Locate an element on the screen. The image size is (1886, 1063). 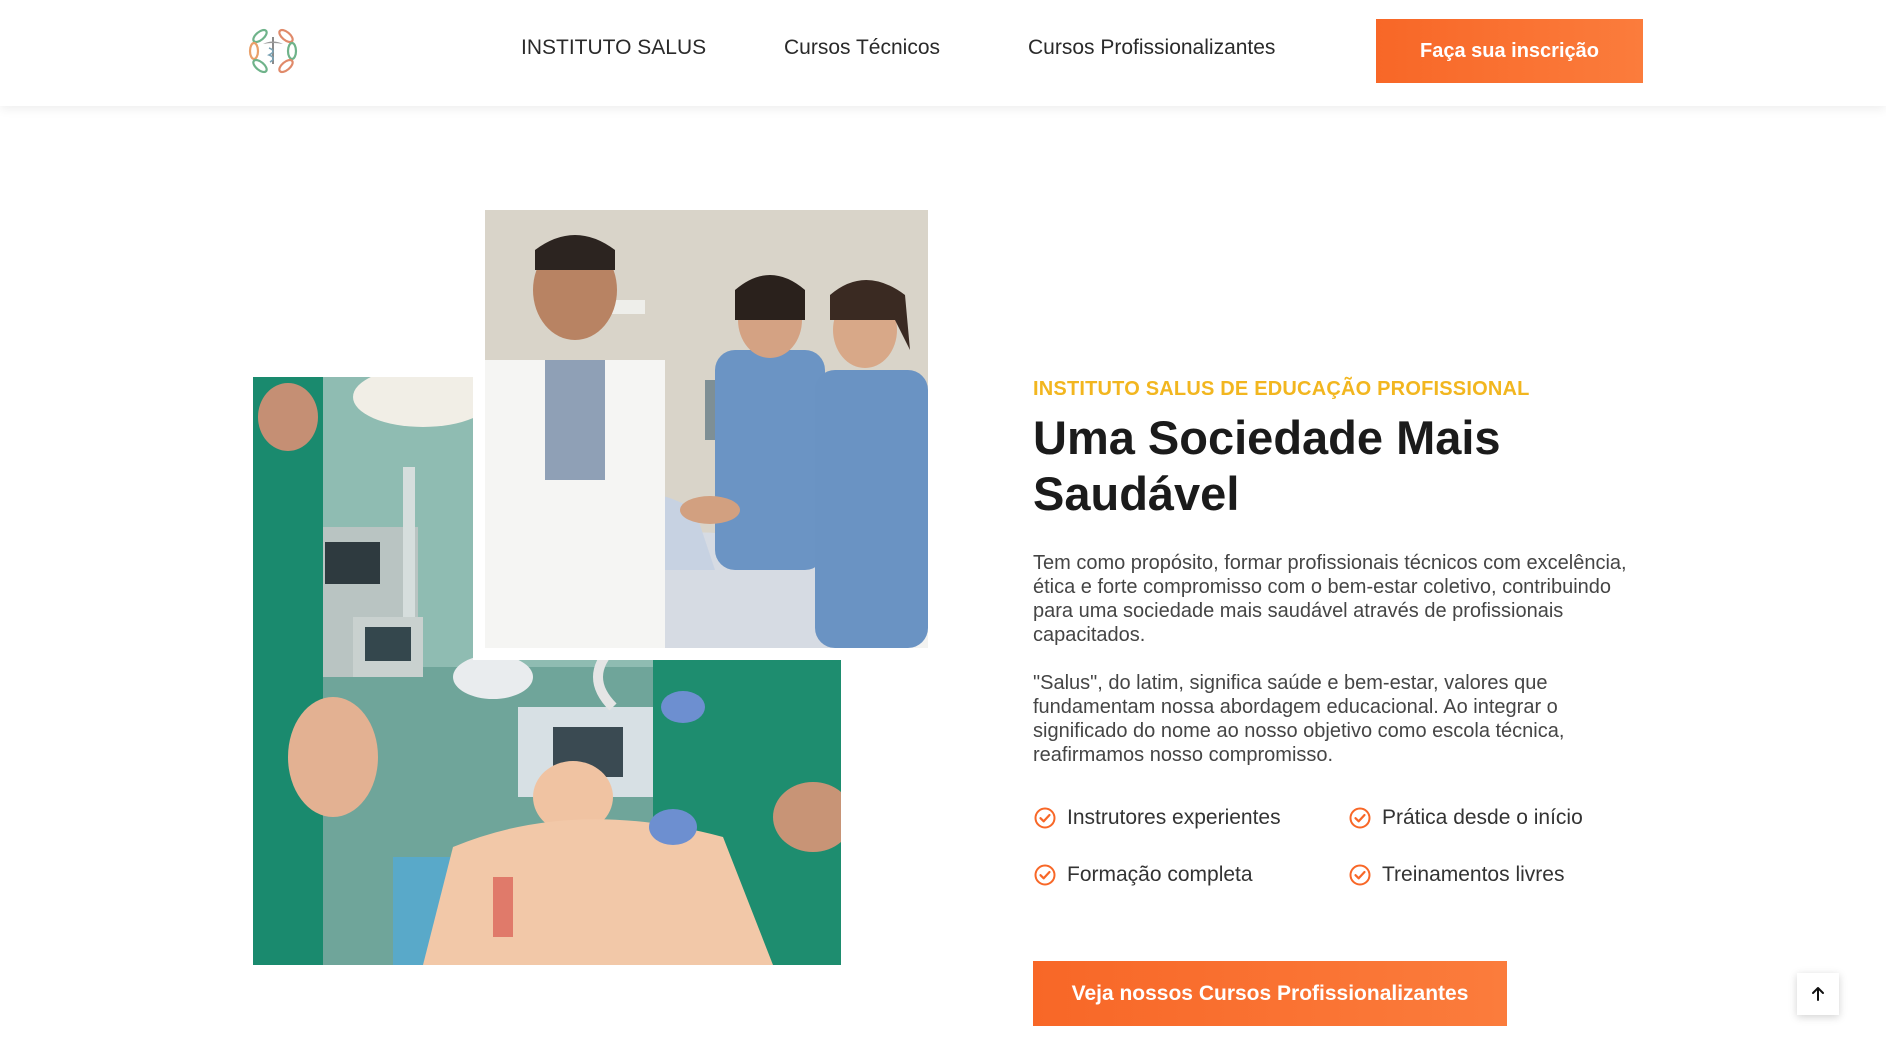
nav-cursos-tecnicos: Cursos Técnicos is located at coordinates (862, 48).